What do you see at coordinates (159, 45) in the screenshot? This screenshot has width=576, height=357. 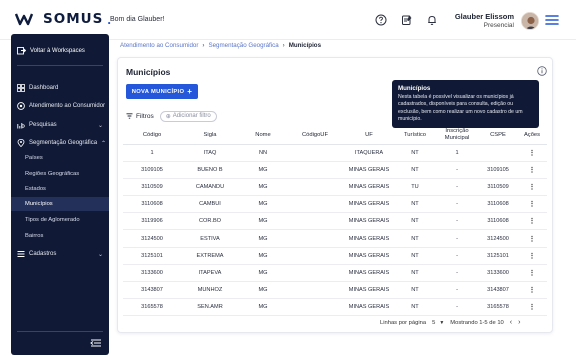 I see `breadcrumb-link-atendimento: Atendimento ao Consumidor` at bounding box center [159, 45].